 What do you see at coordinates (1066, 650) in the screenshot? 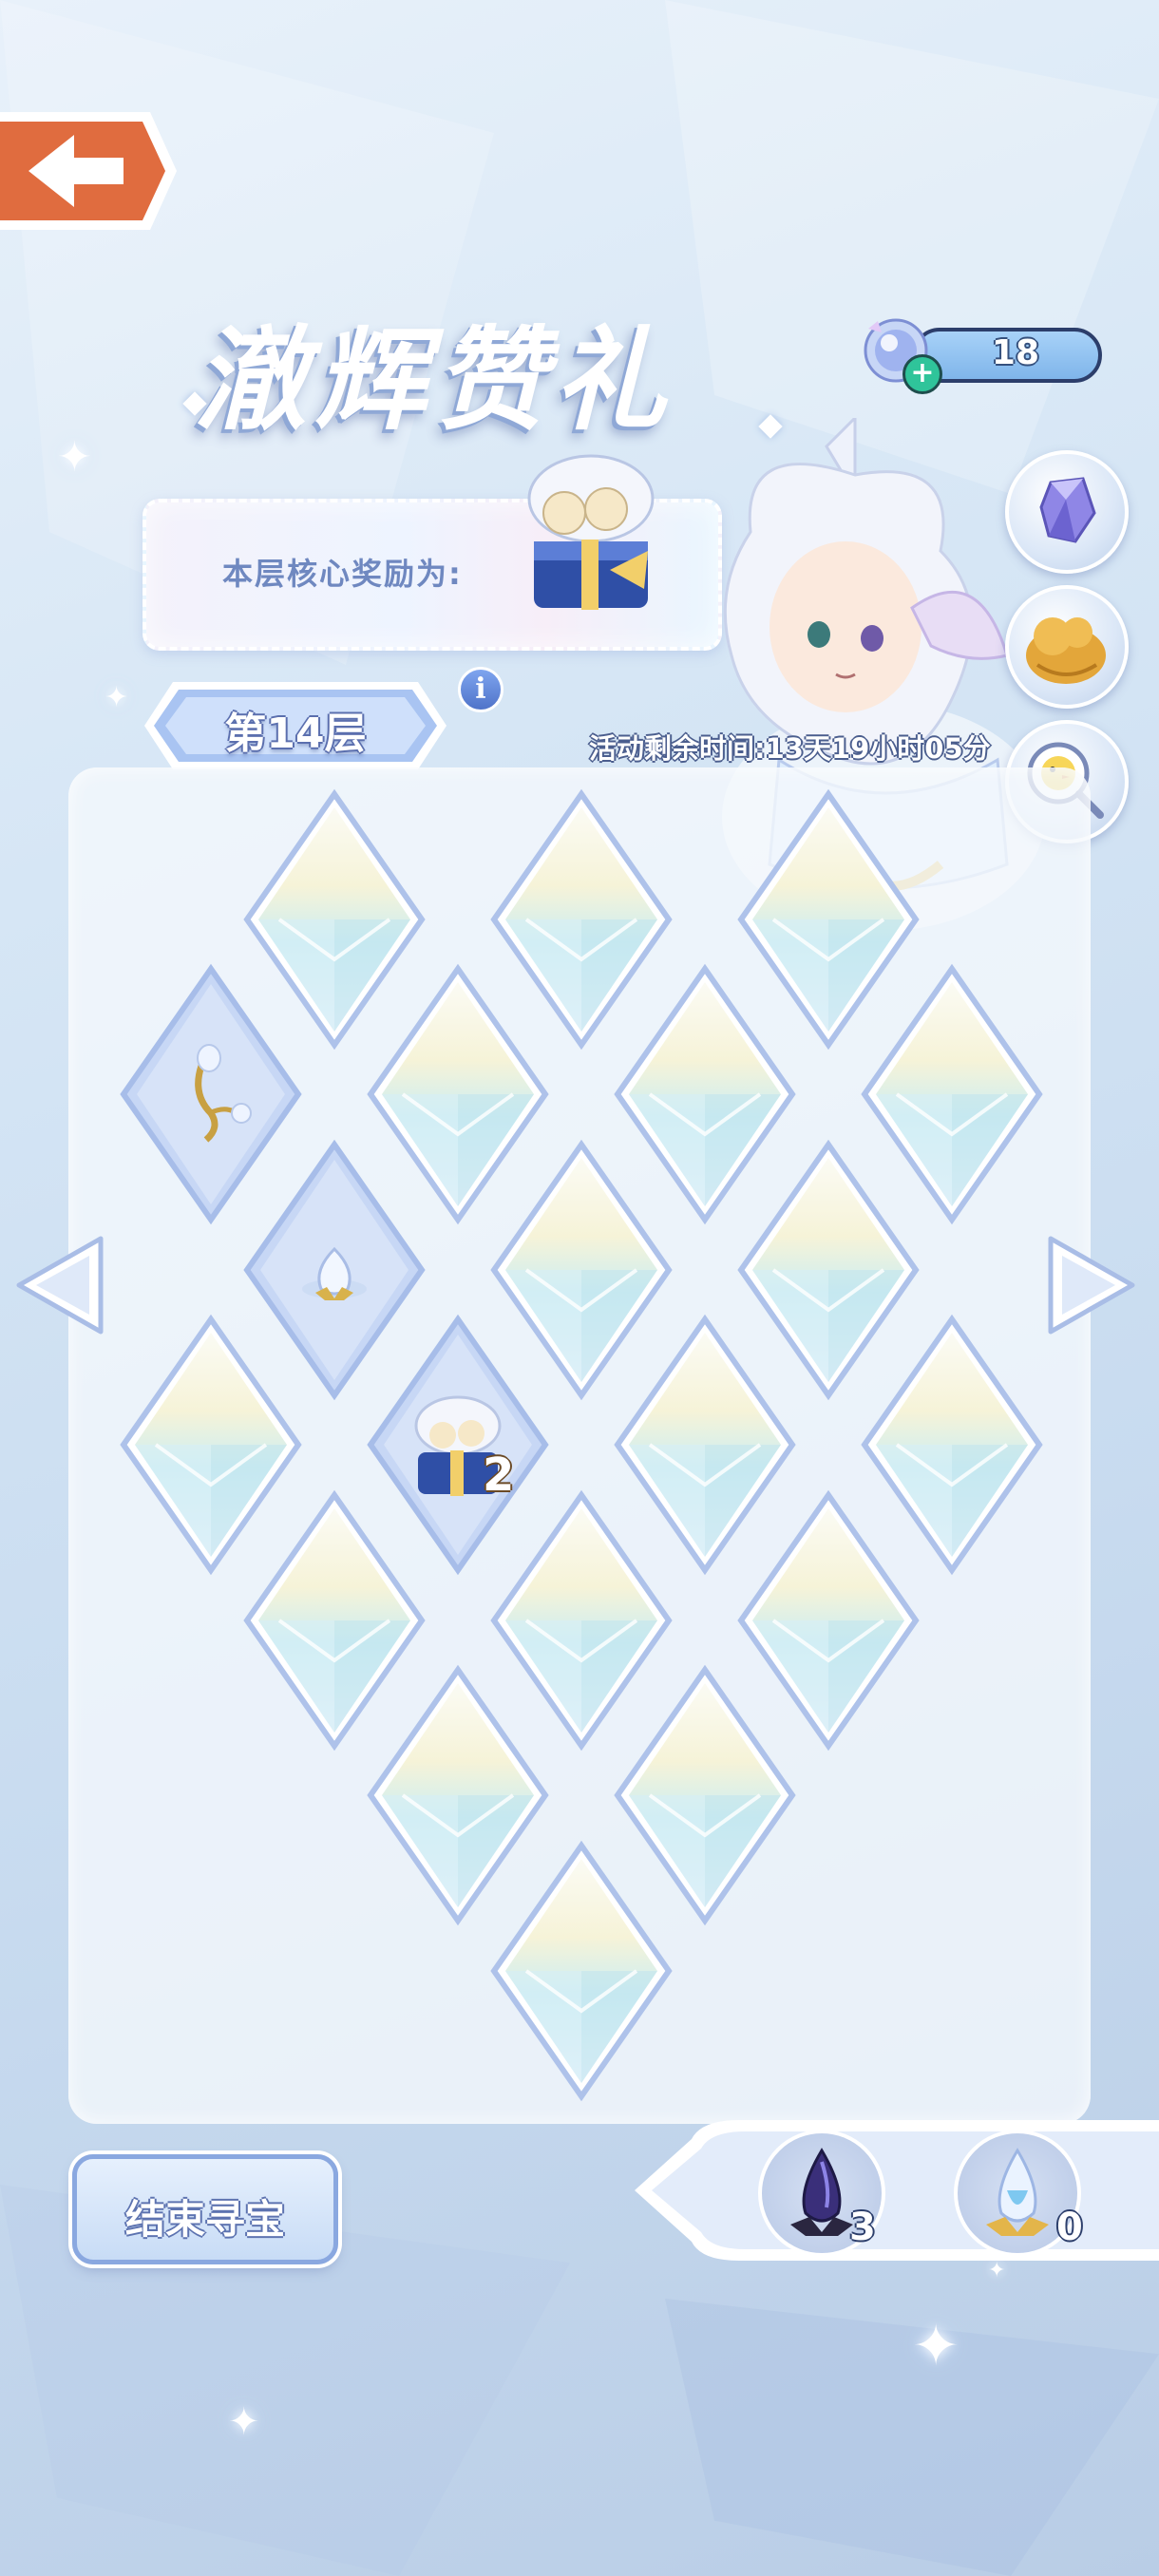
I see `golden-lion-icon` at bounding box center [1066, 650].